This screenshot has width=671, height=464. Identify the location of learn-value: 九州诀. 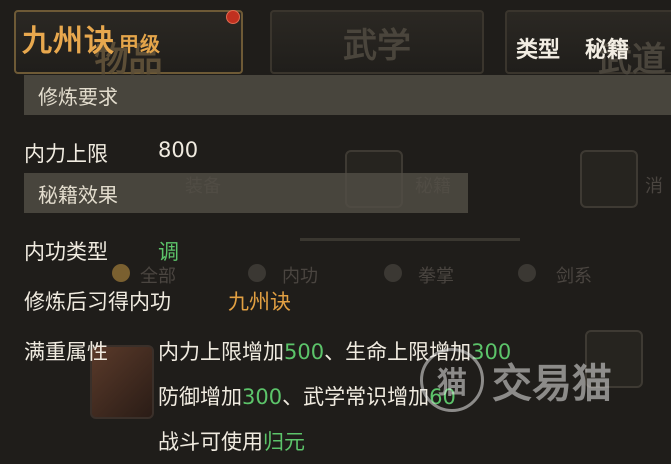
(259, 302).